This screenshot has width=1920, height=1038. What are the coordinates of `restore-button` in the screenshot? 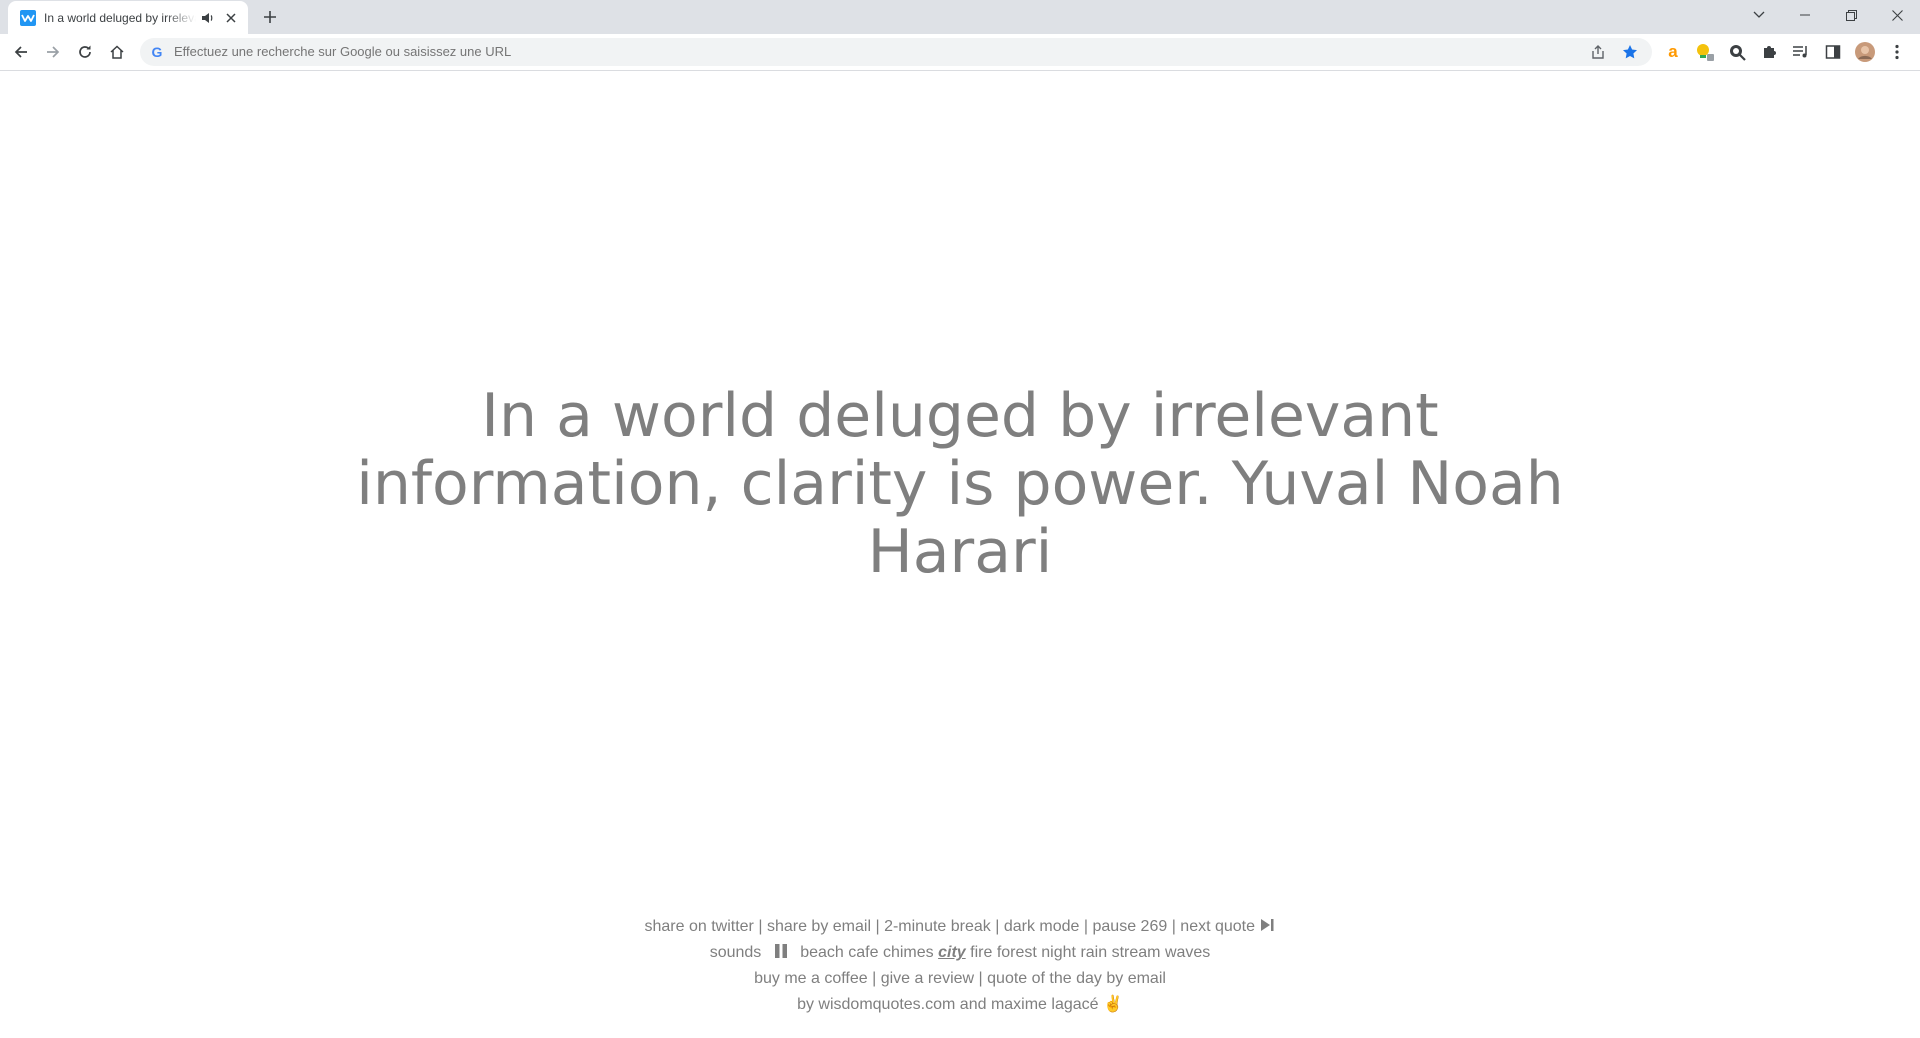 It's located at (1851, 15).